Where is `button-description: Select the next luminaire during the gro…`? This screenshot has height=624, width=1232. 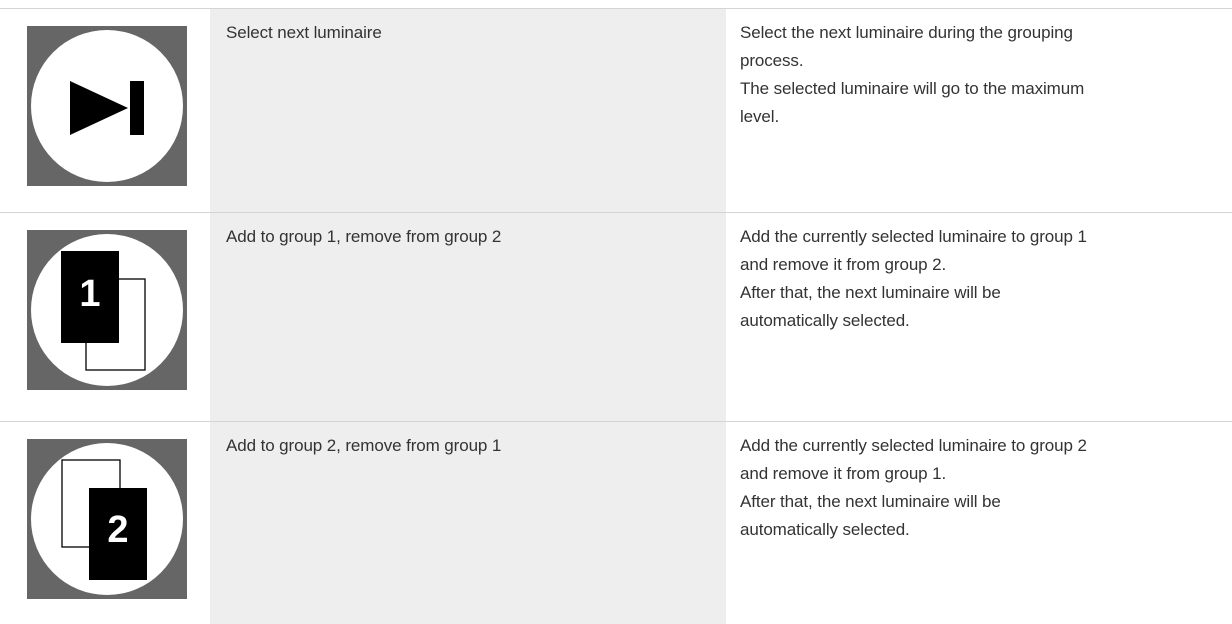 button-description: Select the next luminaire during the gro… is located at coordinates (982, 75).